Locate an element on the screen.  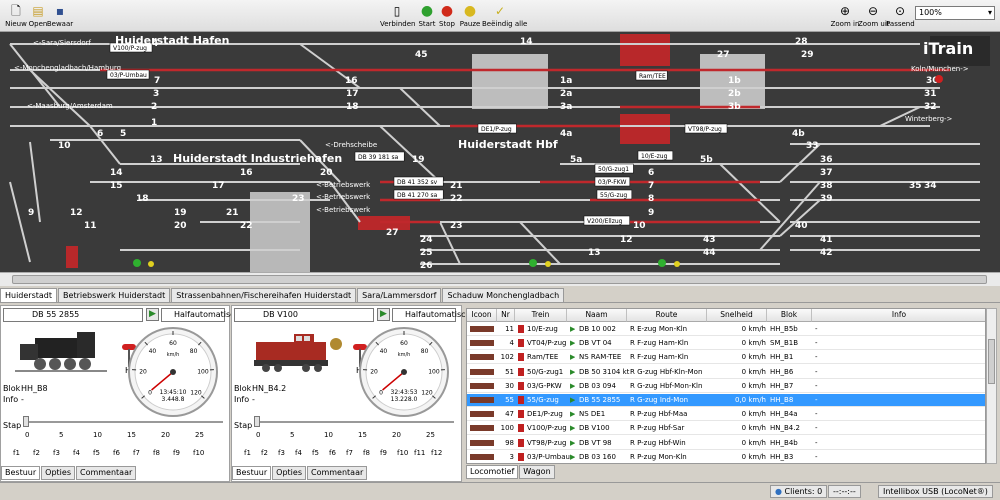
block-number: 6 is located at coordinates (100, 134).